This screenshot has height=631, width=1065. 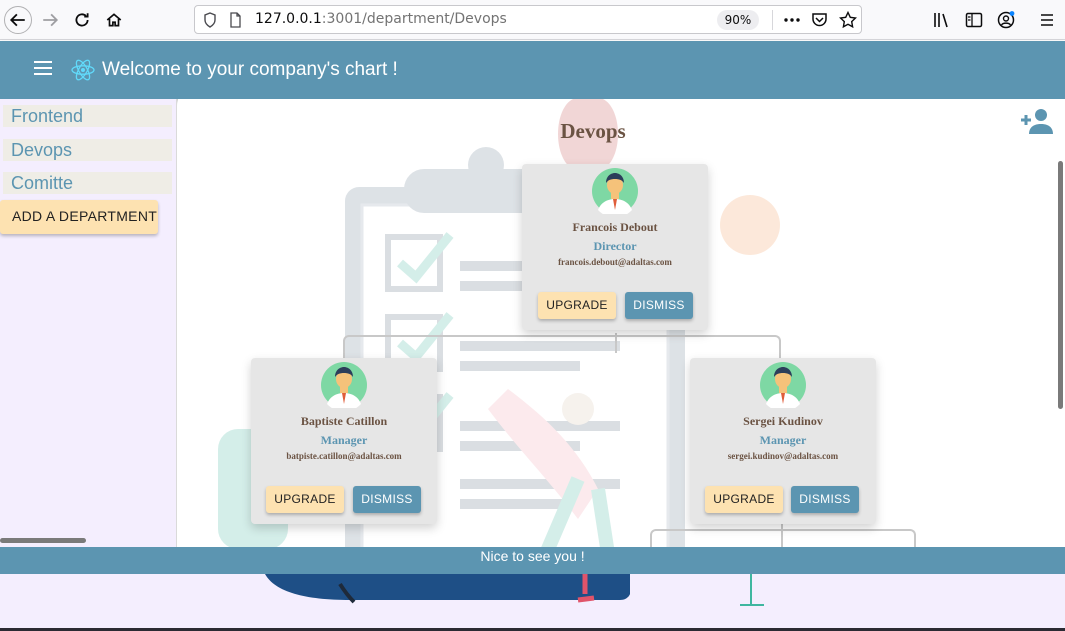 I want to click on library-button, so click(x=942, y=20).